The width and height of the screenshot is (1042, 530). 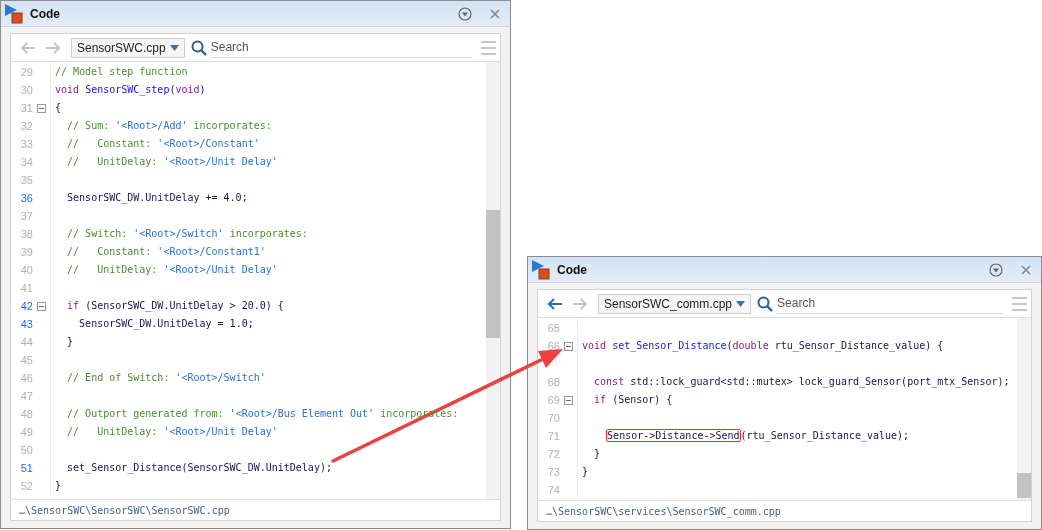 I want to click on line-number: 35, so click(x=26, y=180).